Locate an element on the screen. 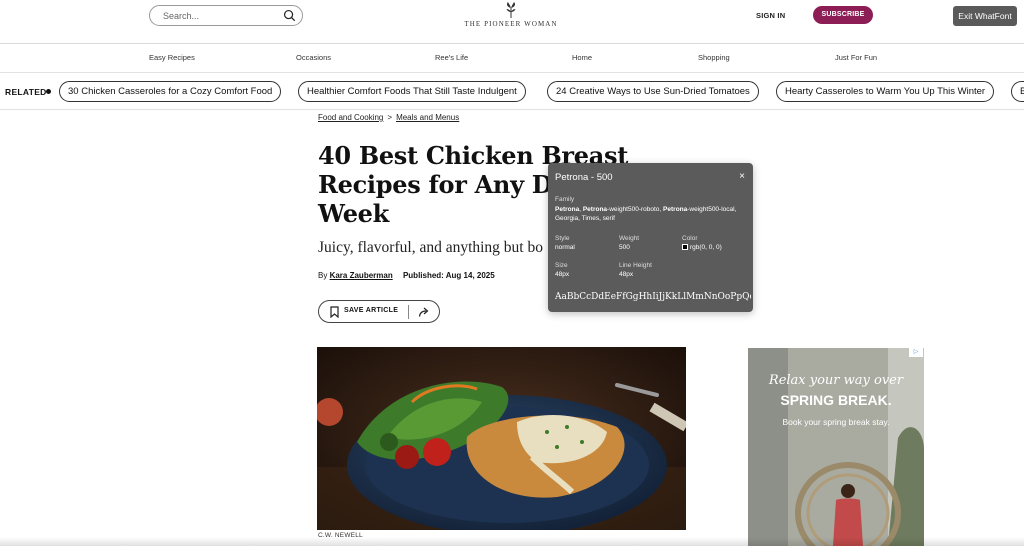 The image size is (1024, 546). ad-choices-icon: ▷ is located at coordinates (916, 352).